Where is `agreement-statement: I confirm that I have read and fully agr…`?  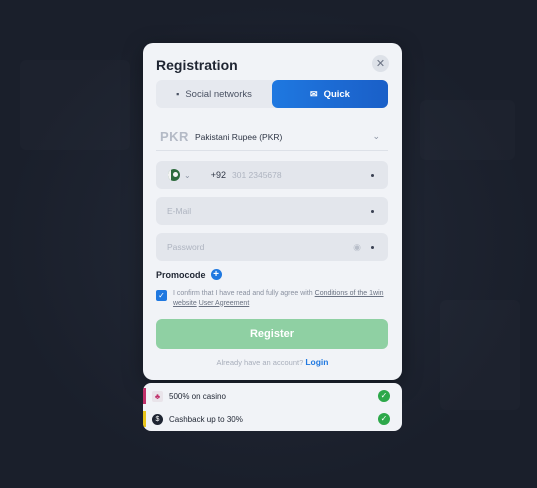
agreement-statement: I confirm that I have read and fully agr… is located at coordinates (243, 293).